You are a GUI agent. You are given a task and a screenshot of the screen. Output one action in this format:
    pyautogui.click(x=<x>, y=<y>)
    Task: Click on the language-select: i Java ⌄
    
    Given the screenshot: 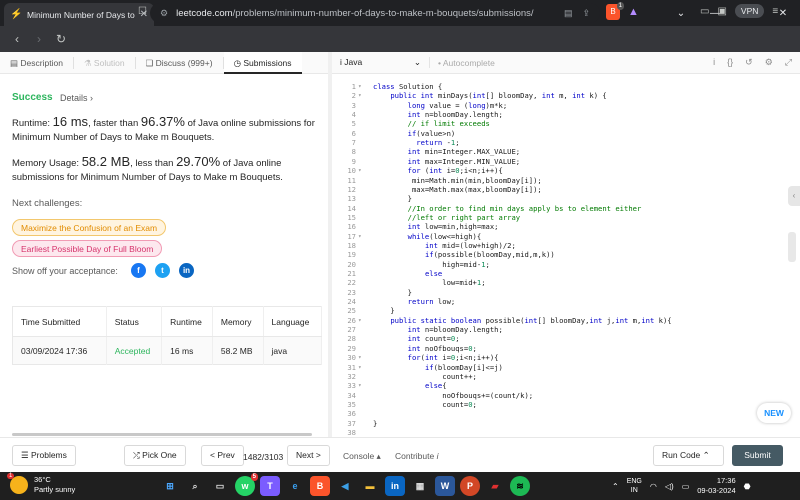 What is the action you would take?
    pyautogui.click(x=385, y=62)
    